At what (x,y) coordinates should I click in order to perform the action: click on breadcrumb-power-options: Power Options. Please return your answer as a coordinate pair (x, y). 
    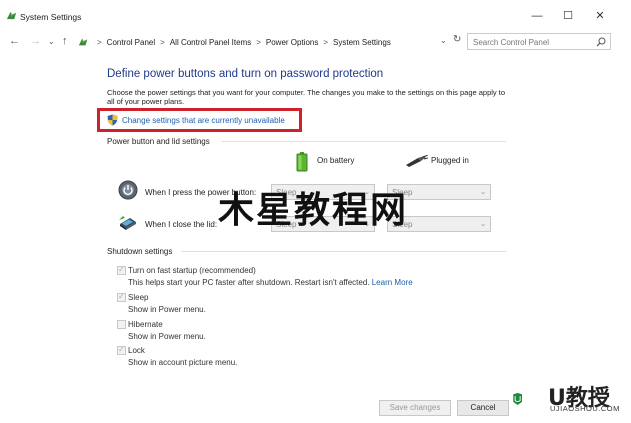
    Looking at the image, I should click on (292, 42).